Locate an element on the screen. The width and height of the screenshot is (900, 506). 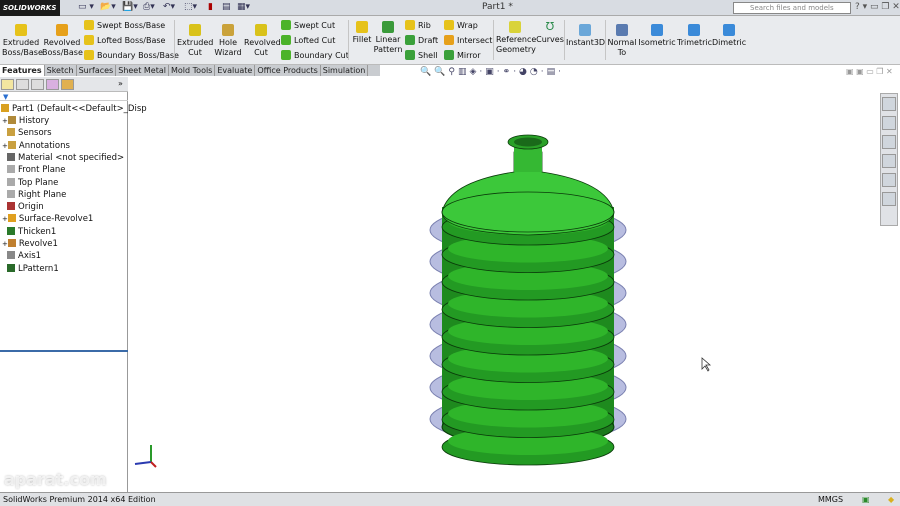
bottle-model is located at coordinates (528, 300).